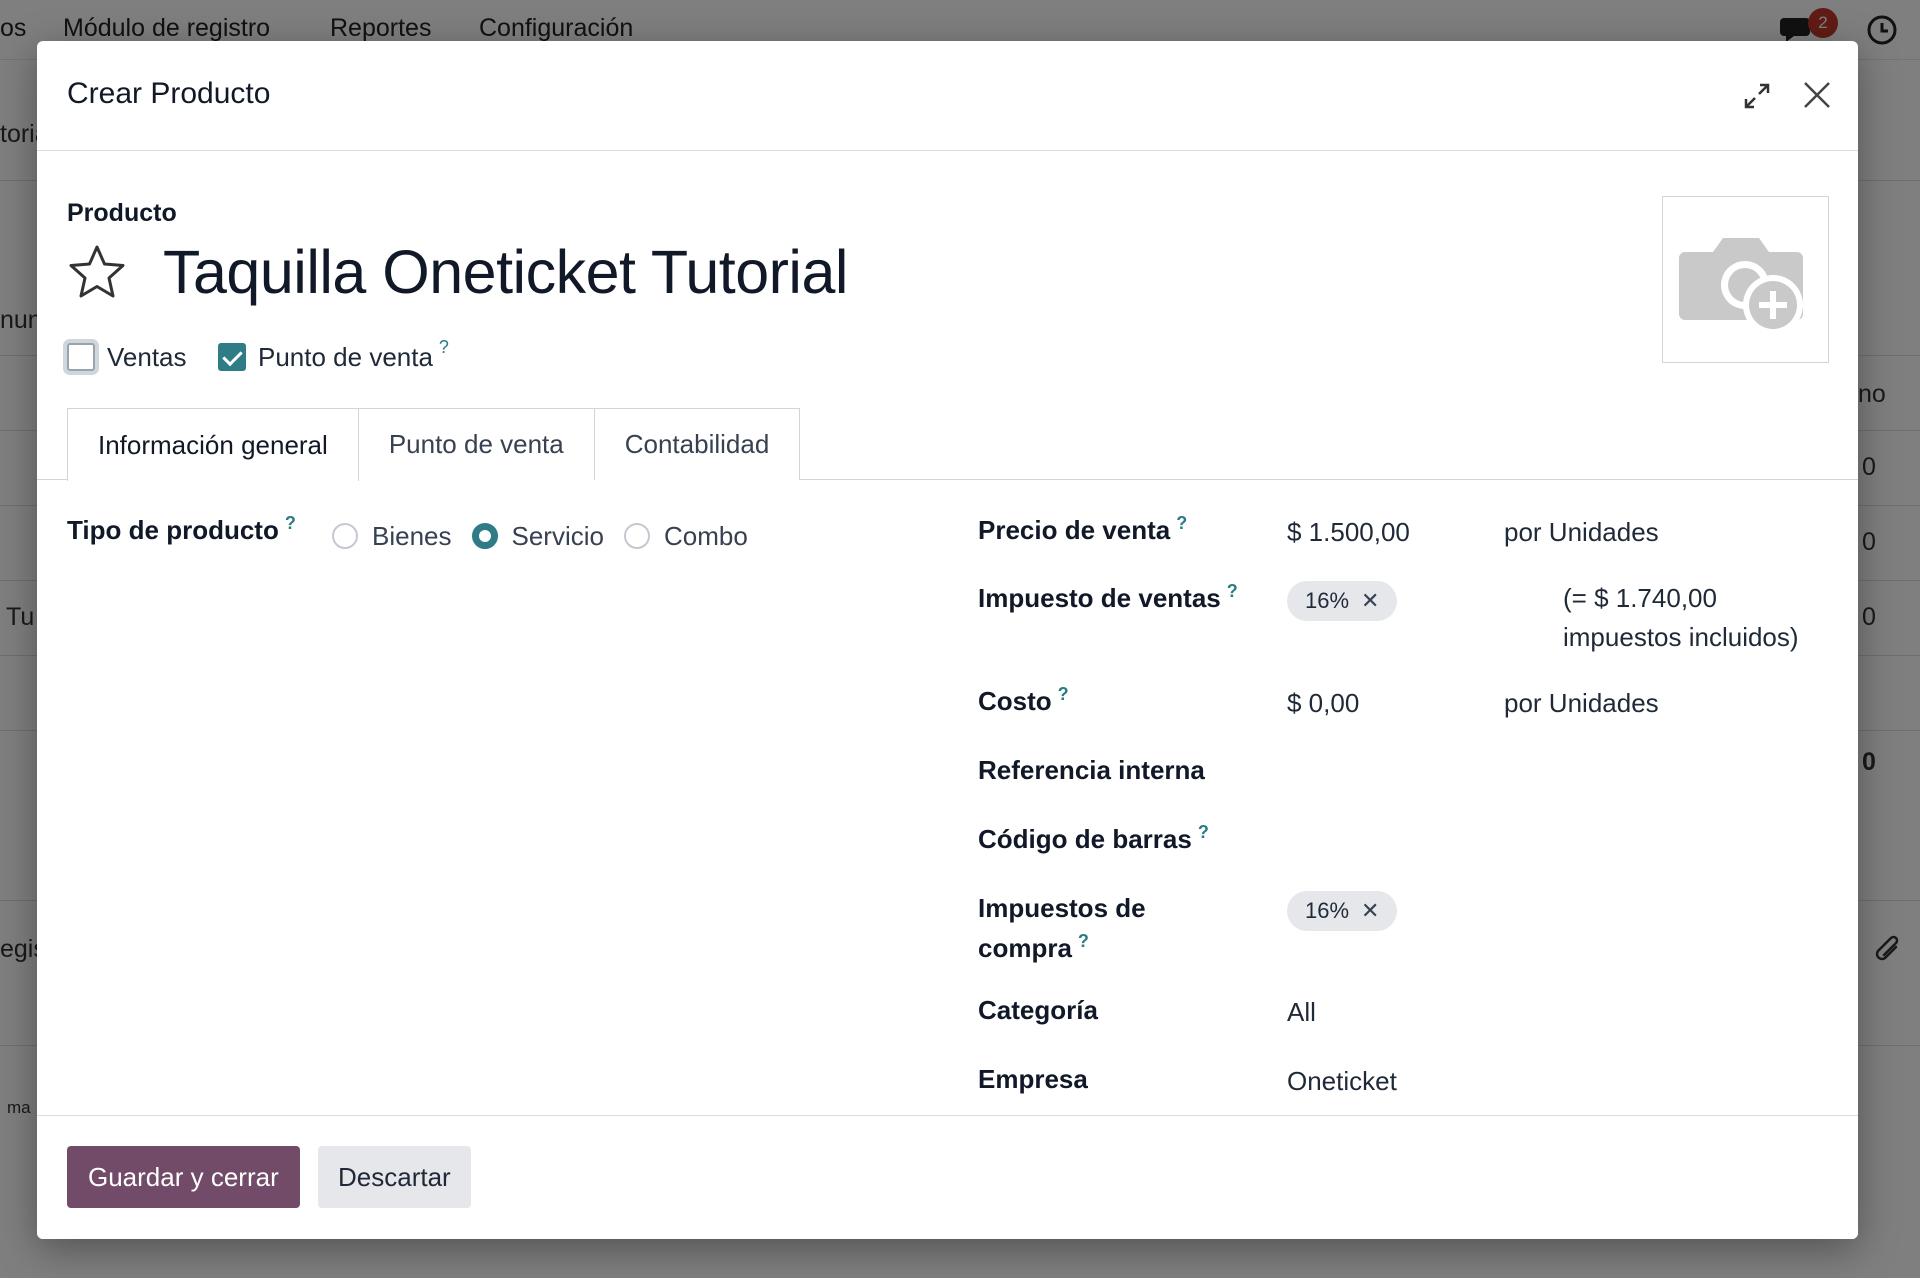 The width and height of the screenshot is (1920, 1278). What do you see at coordinates (81, 357) in the screenshot?
I see `sales-checkbox` at bounding box center [81, 357].